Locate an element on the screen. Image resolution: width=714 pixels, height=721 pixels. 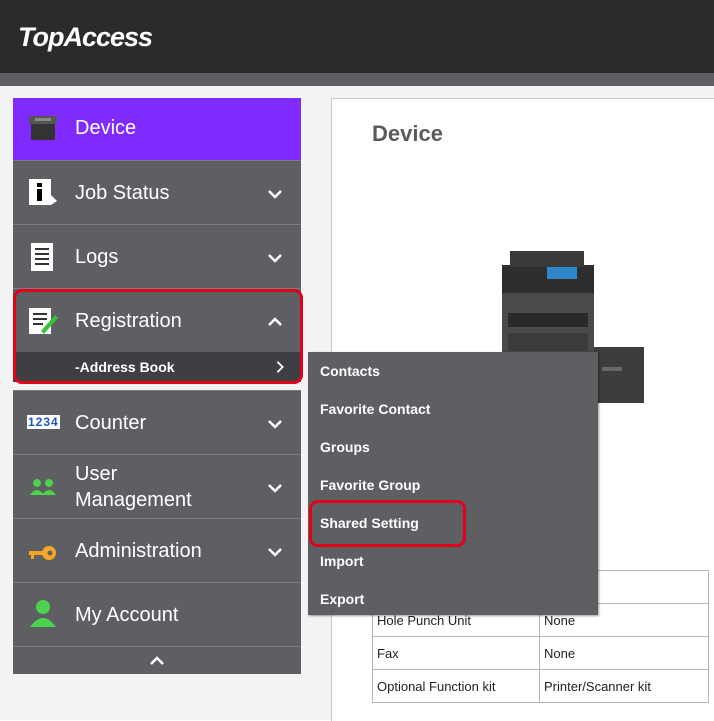
info-icon is located at coordinates (43, 192).